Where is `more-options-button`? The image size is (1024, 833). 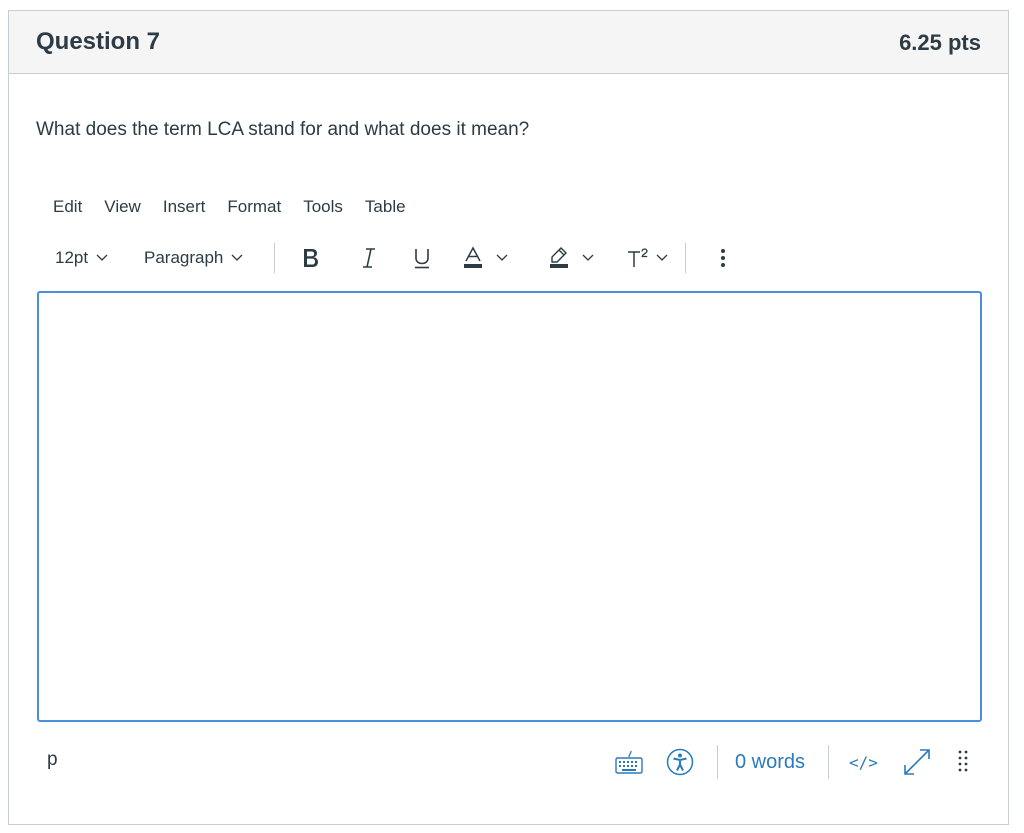 more-options-button is located at coordinates (723, 258).